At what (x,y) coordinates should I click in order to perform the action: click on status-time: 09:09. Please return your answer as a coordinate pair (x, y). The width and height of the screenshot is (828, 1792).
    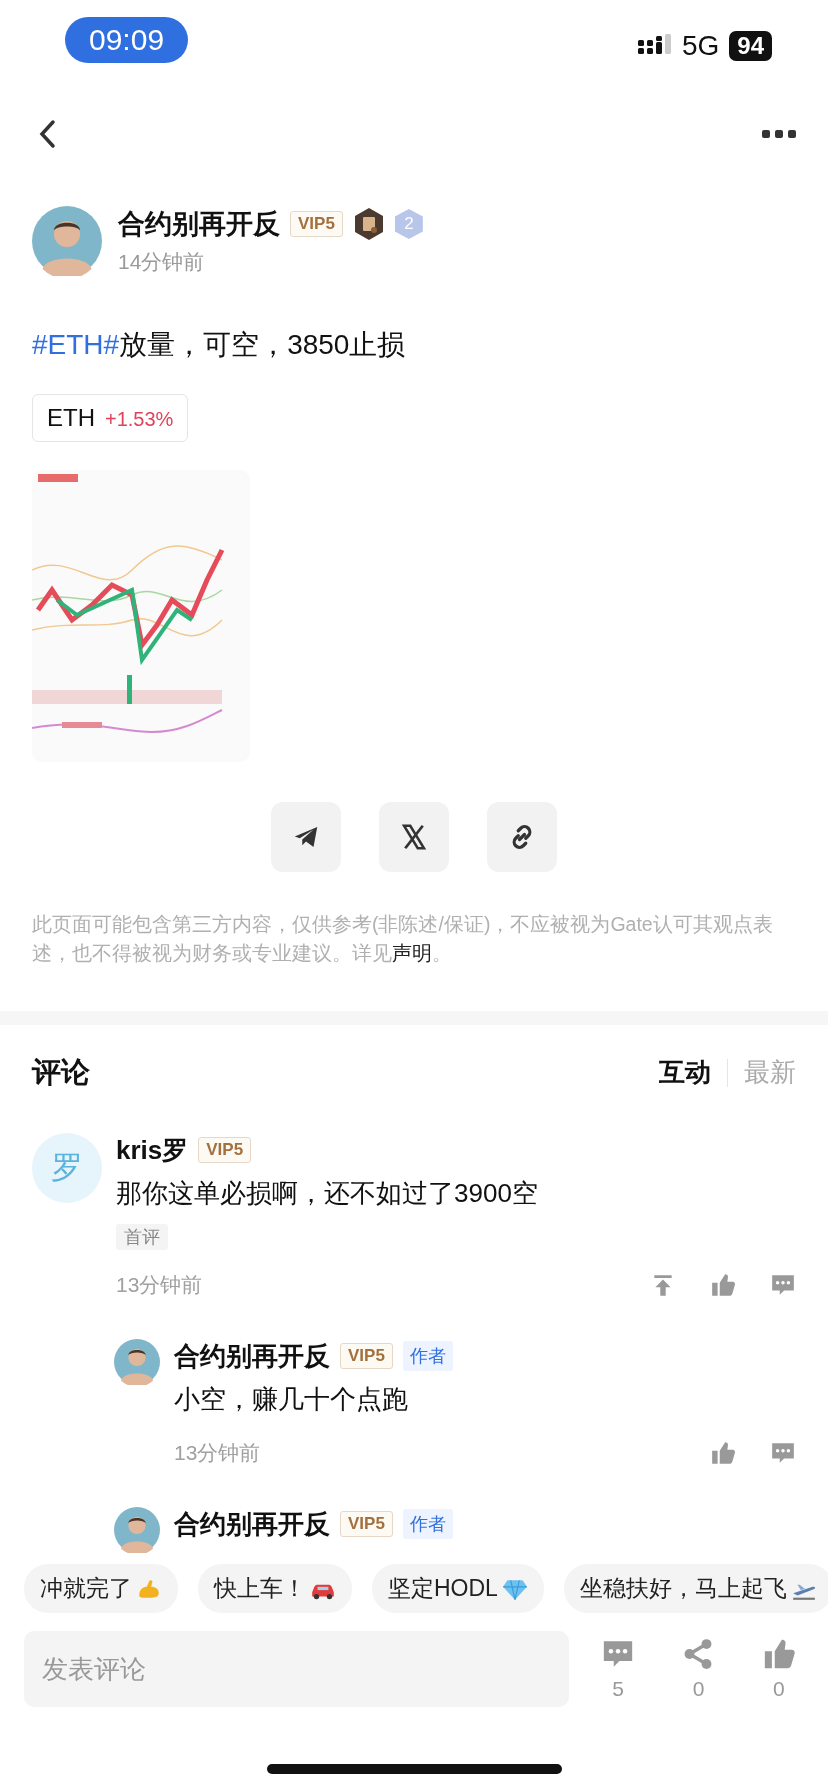
    Looking at the image, I should click on (127, 40).